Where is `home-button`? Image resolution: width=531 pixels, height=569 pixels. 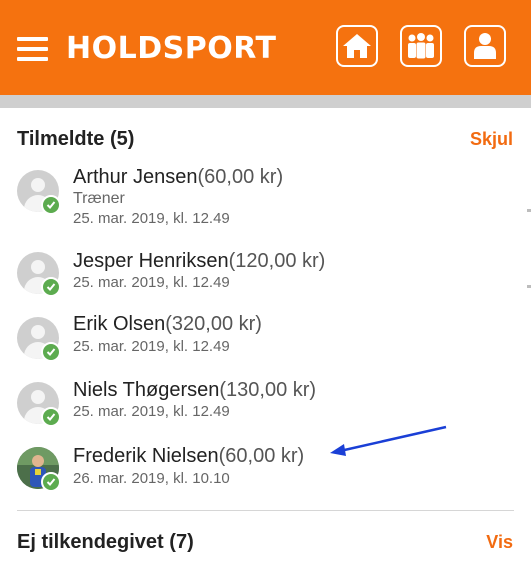 home-button is located at coordinates (357, 46).